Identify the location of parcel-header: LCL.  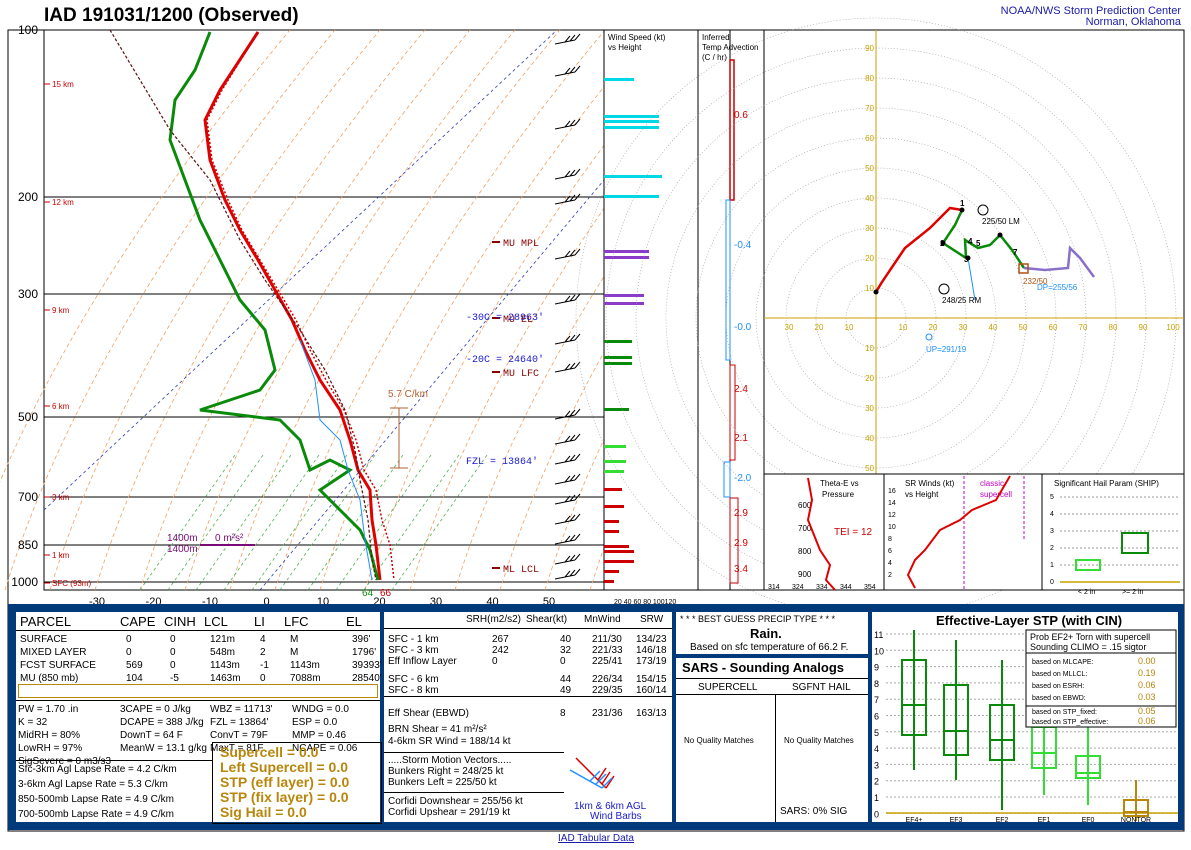
(216, 621).